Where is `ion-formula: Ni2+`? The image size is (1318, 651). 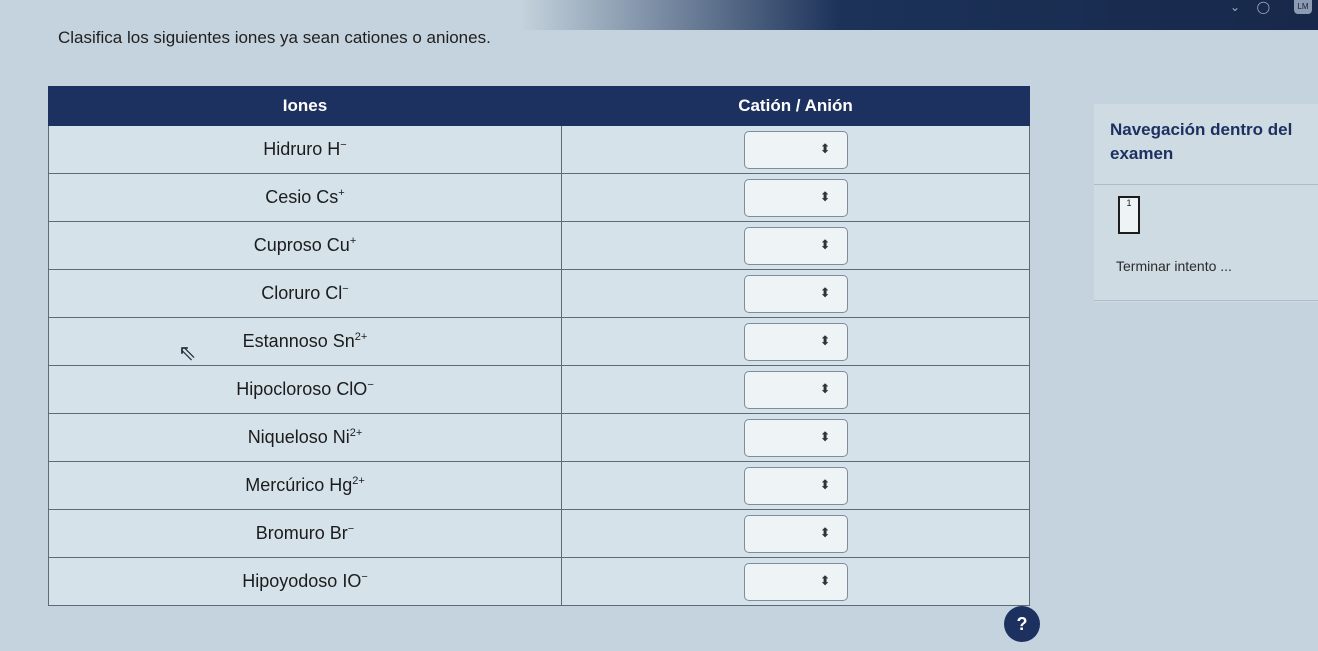 ion-formula: Ni2+ is located at coordinates (348, 437).